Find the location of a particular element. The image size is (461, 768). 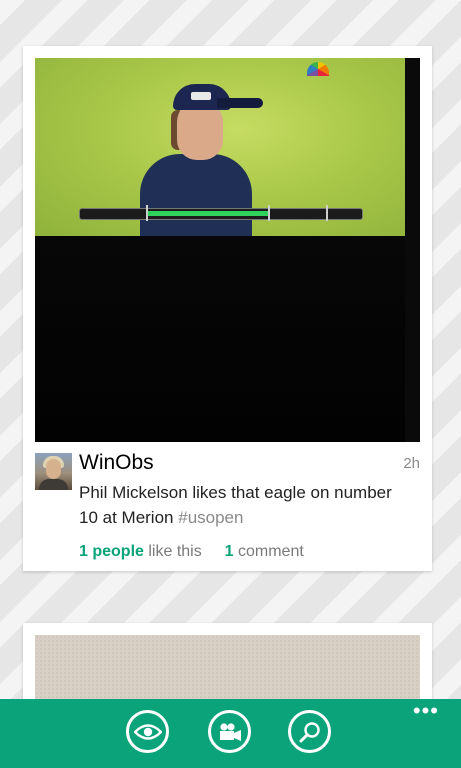

tv-scorebar is located at coordinates (221, 213).